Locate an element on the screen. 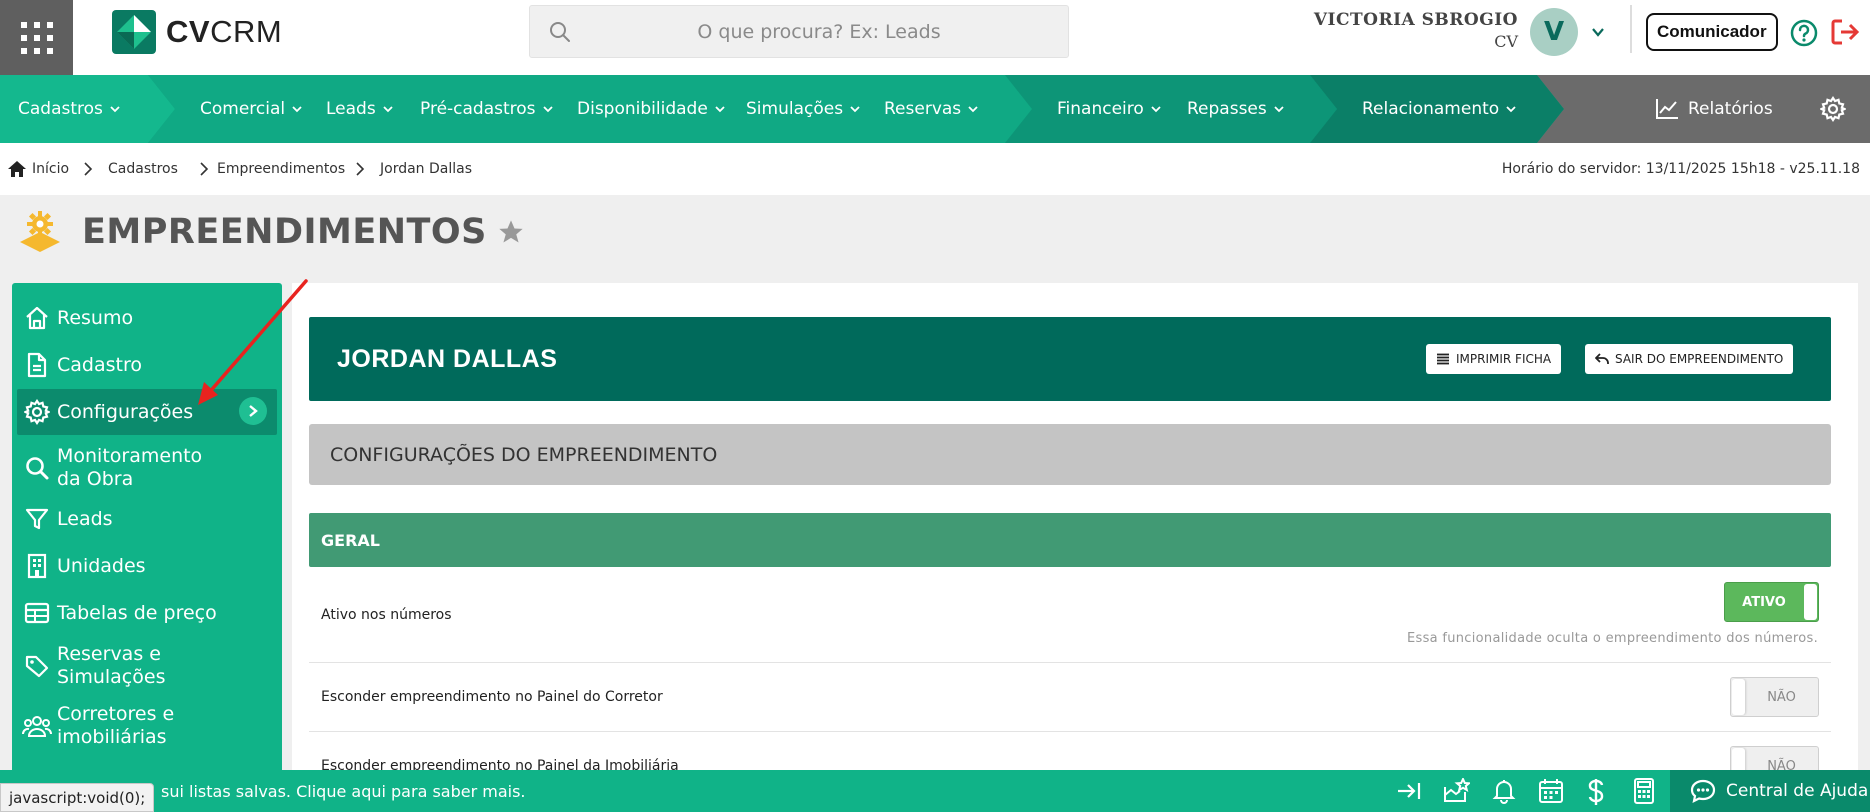  chat-bubble-icon is located at coordinates (1703, 791).